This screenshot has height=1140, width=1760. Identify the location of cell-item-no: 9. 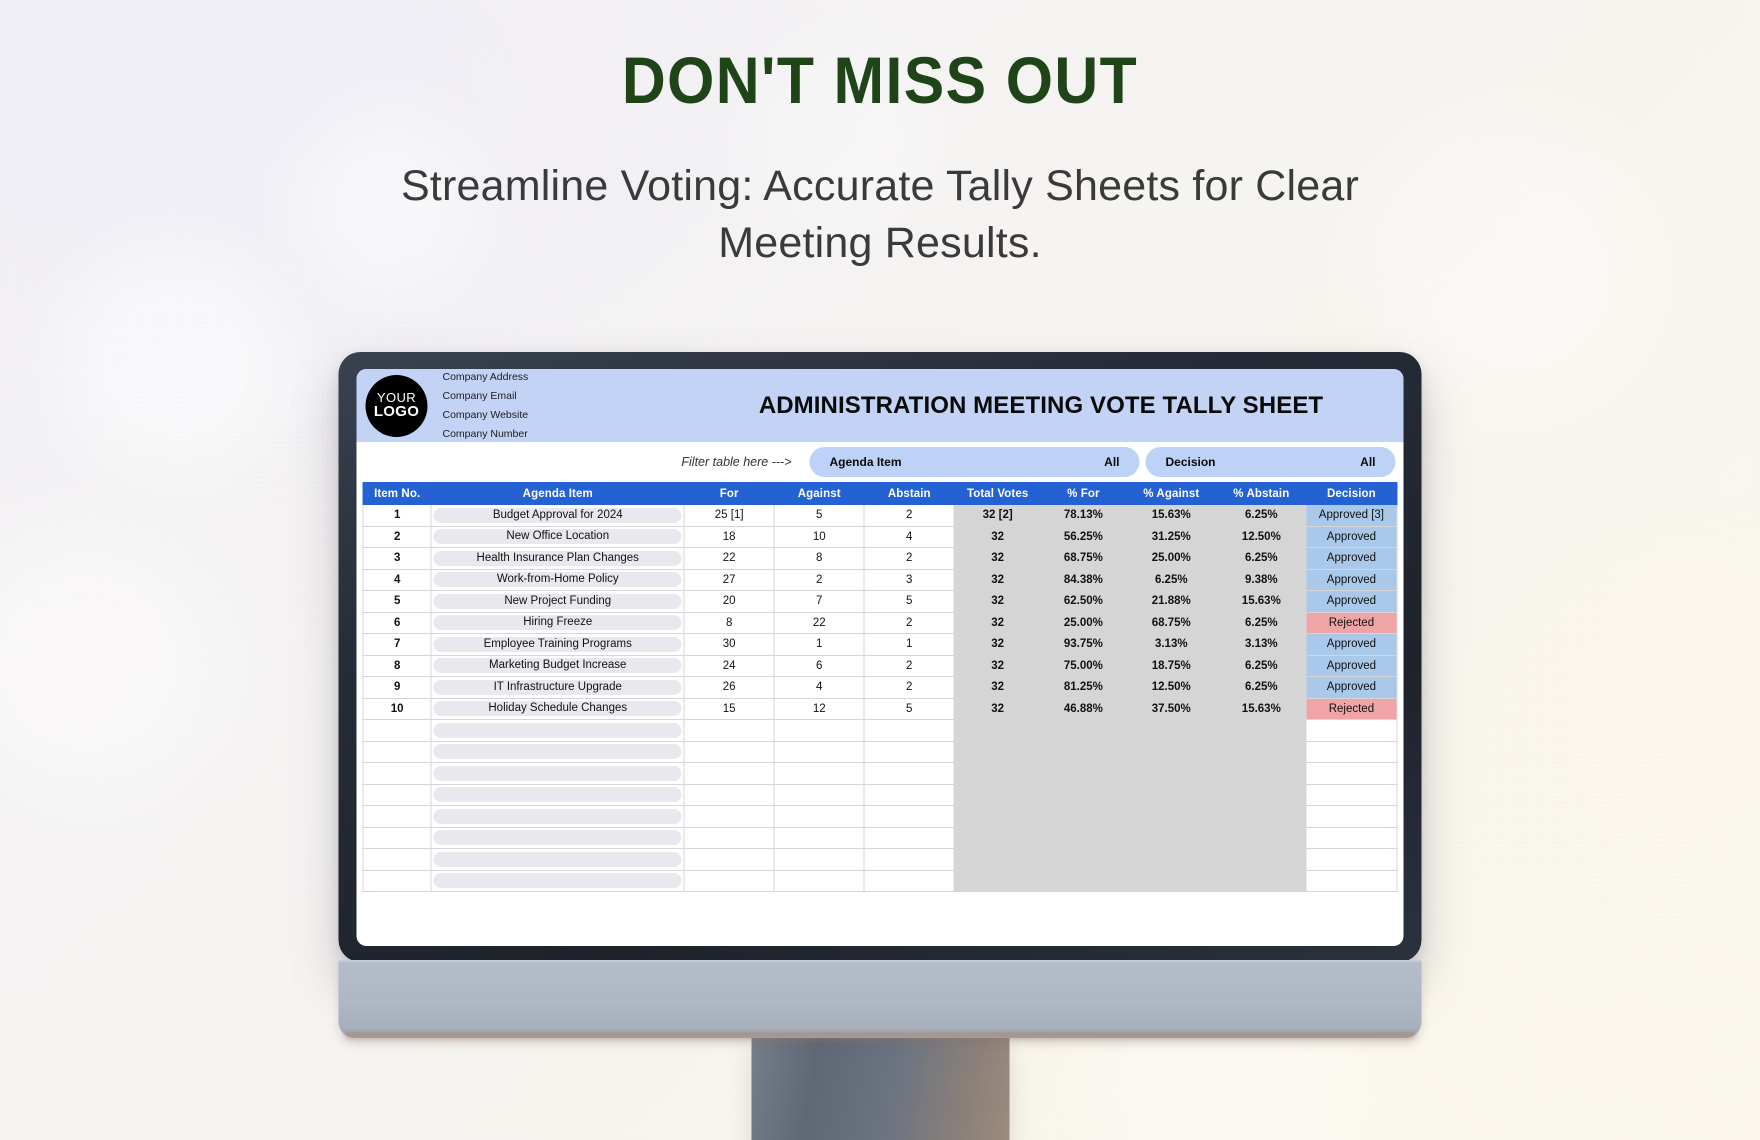
(397, 687).